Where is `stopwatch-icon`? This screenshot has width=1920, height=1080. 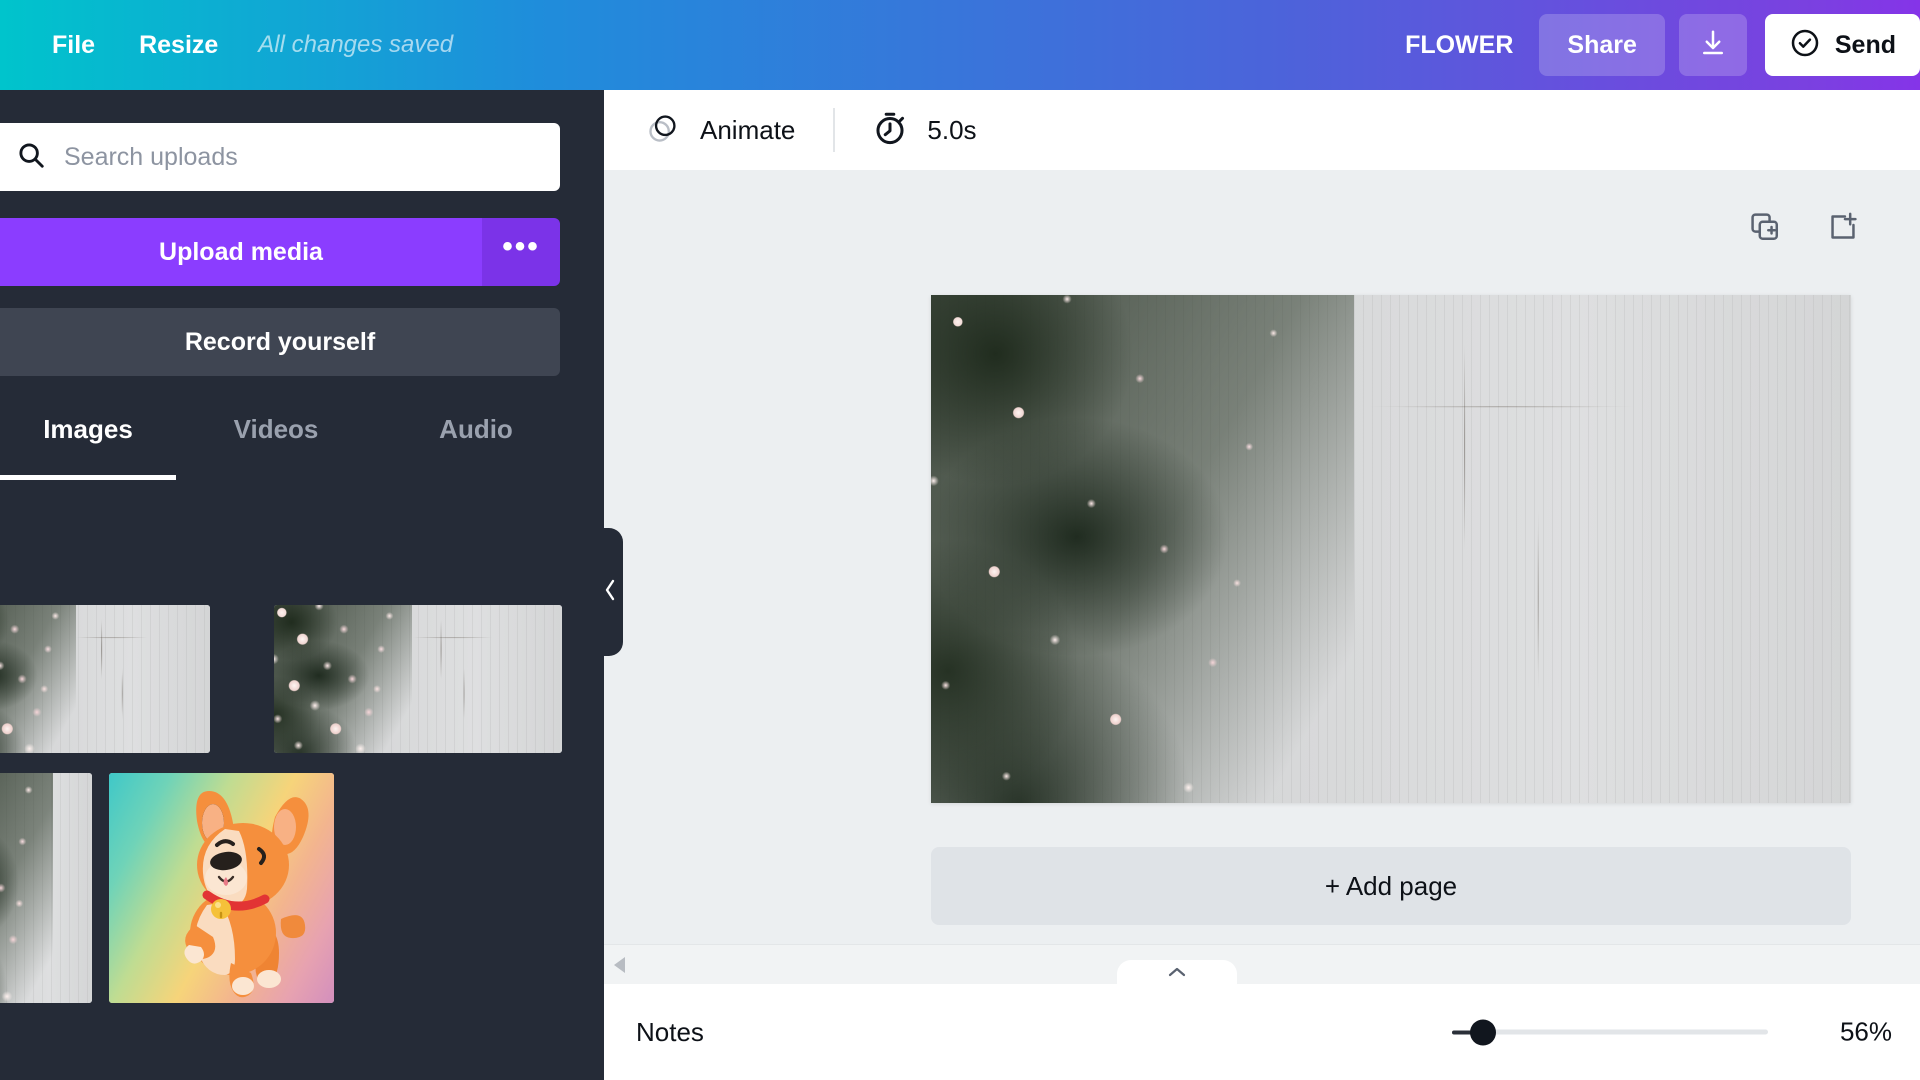
stopwatch-icon is located at coordinates (890, 130).